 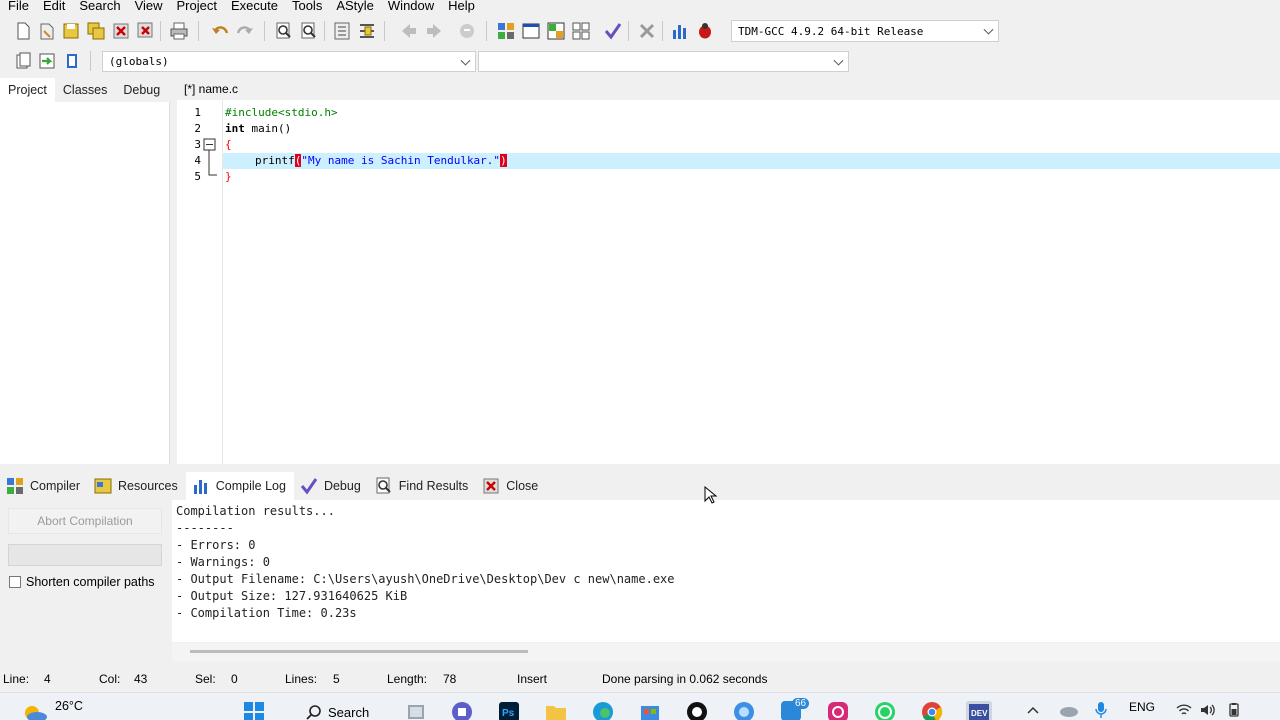 I want to click on go-forward-icon, so click(x=434, y=31).